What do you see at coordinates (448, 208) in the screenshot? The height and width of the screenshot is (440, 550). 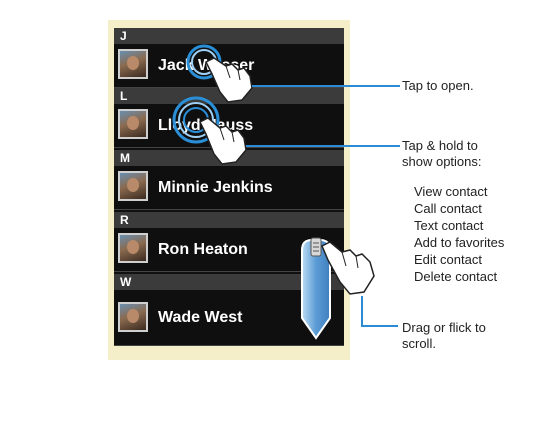 I see `option-call-contact: Call contact` at bounding box center [448, 208].